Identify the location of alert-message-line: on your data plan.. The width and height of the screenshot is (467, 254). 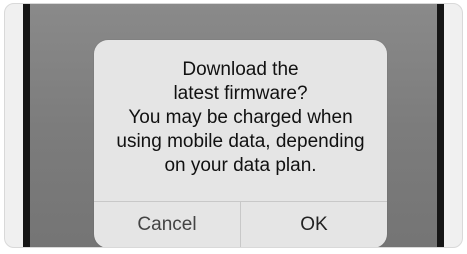
(240, 165).